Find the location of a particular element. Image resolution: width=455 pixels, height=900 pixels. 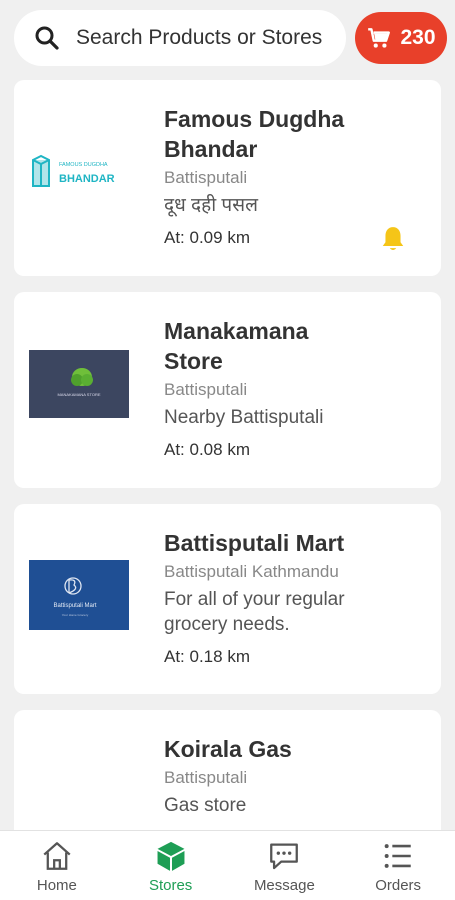

store-logo: FAMOUS DUGDHA BHANDAR is located at coordinates (79, 176).